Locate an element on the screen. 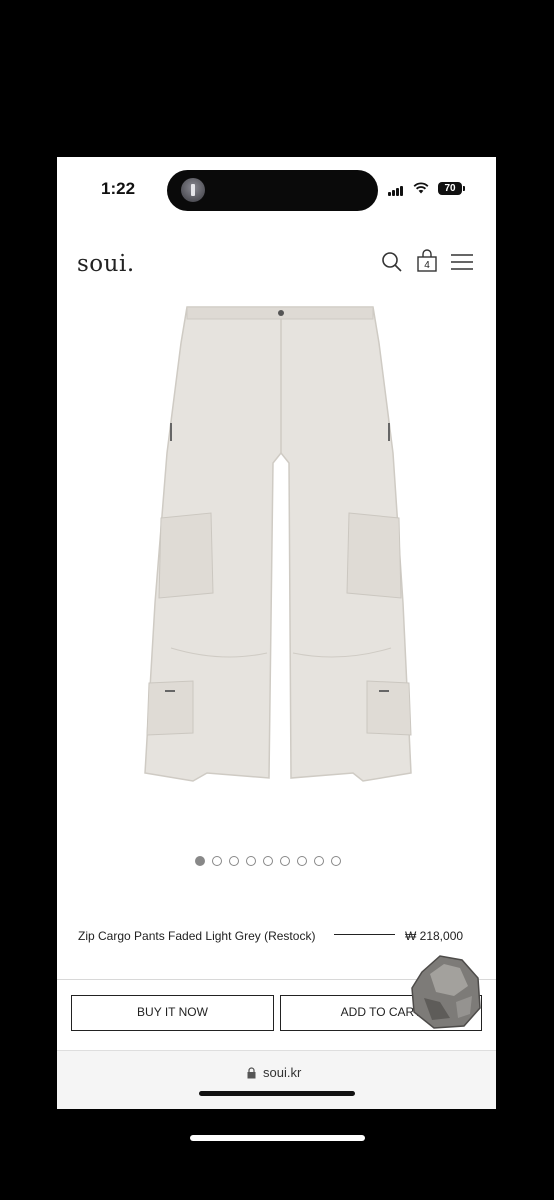 This screenshot has height=1200, width=554. signal-icon is located at coordinates (397, 190).